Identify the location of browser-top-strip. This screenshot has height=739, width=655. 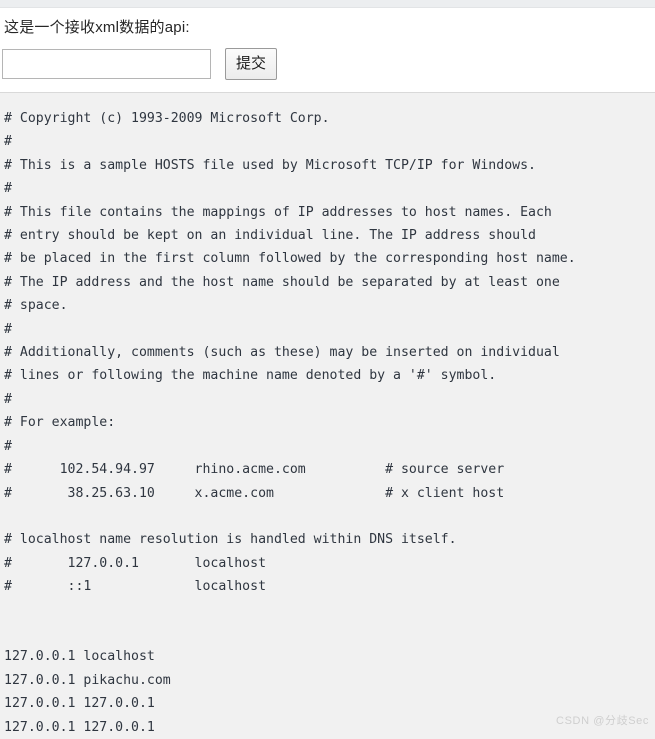
(327, 4).